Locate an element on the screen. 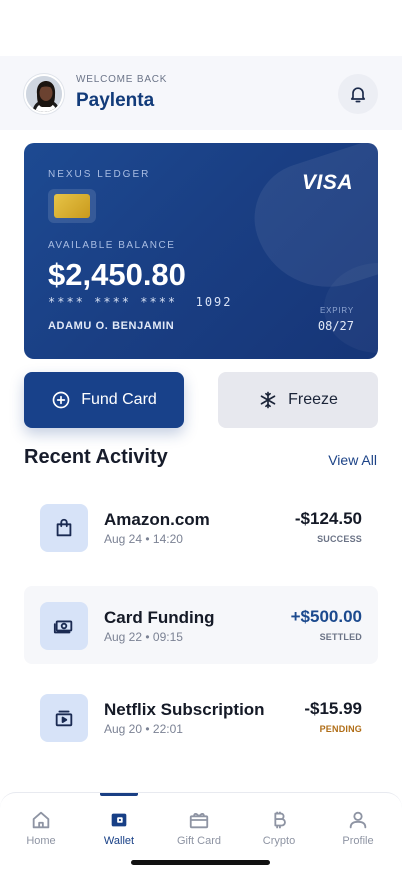  money-icon is located at coordinates (64, 626).